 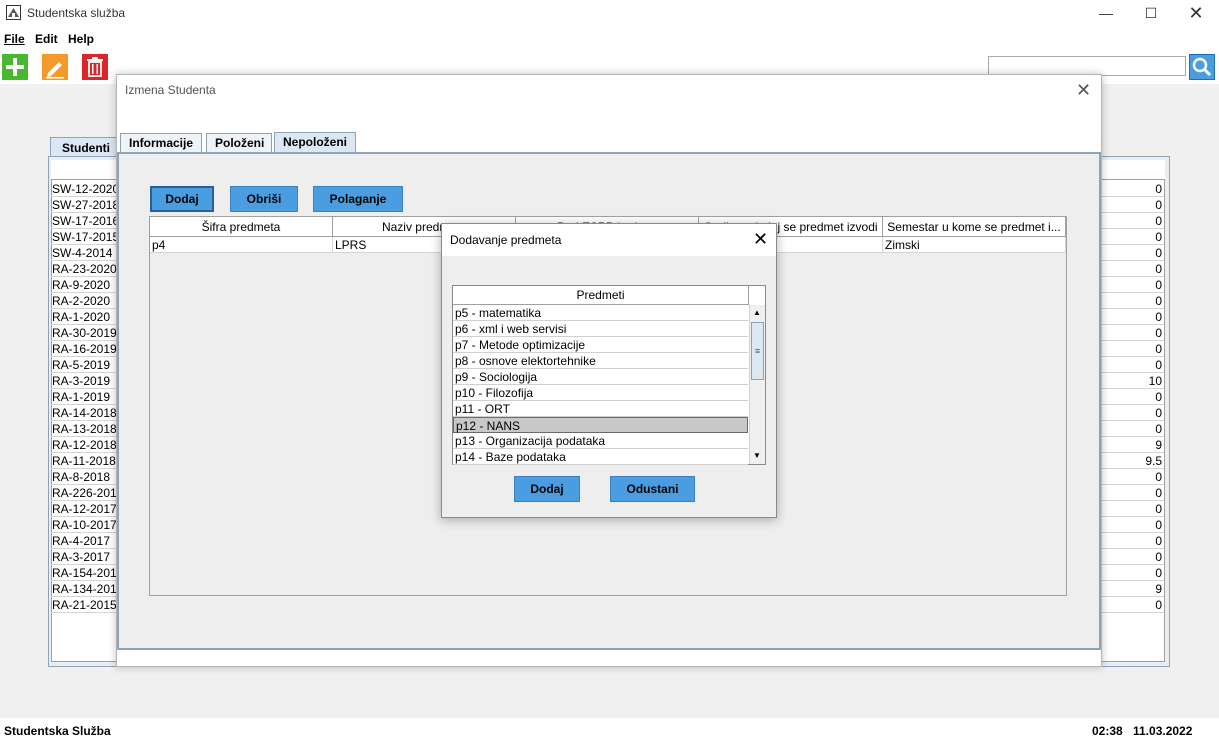 I want to click on student-index-cell: RA-154-201, so click(x=86, y=573).